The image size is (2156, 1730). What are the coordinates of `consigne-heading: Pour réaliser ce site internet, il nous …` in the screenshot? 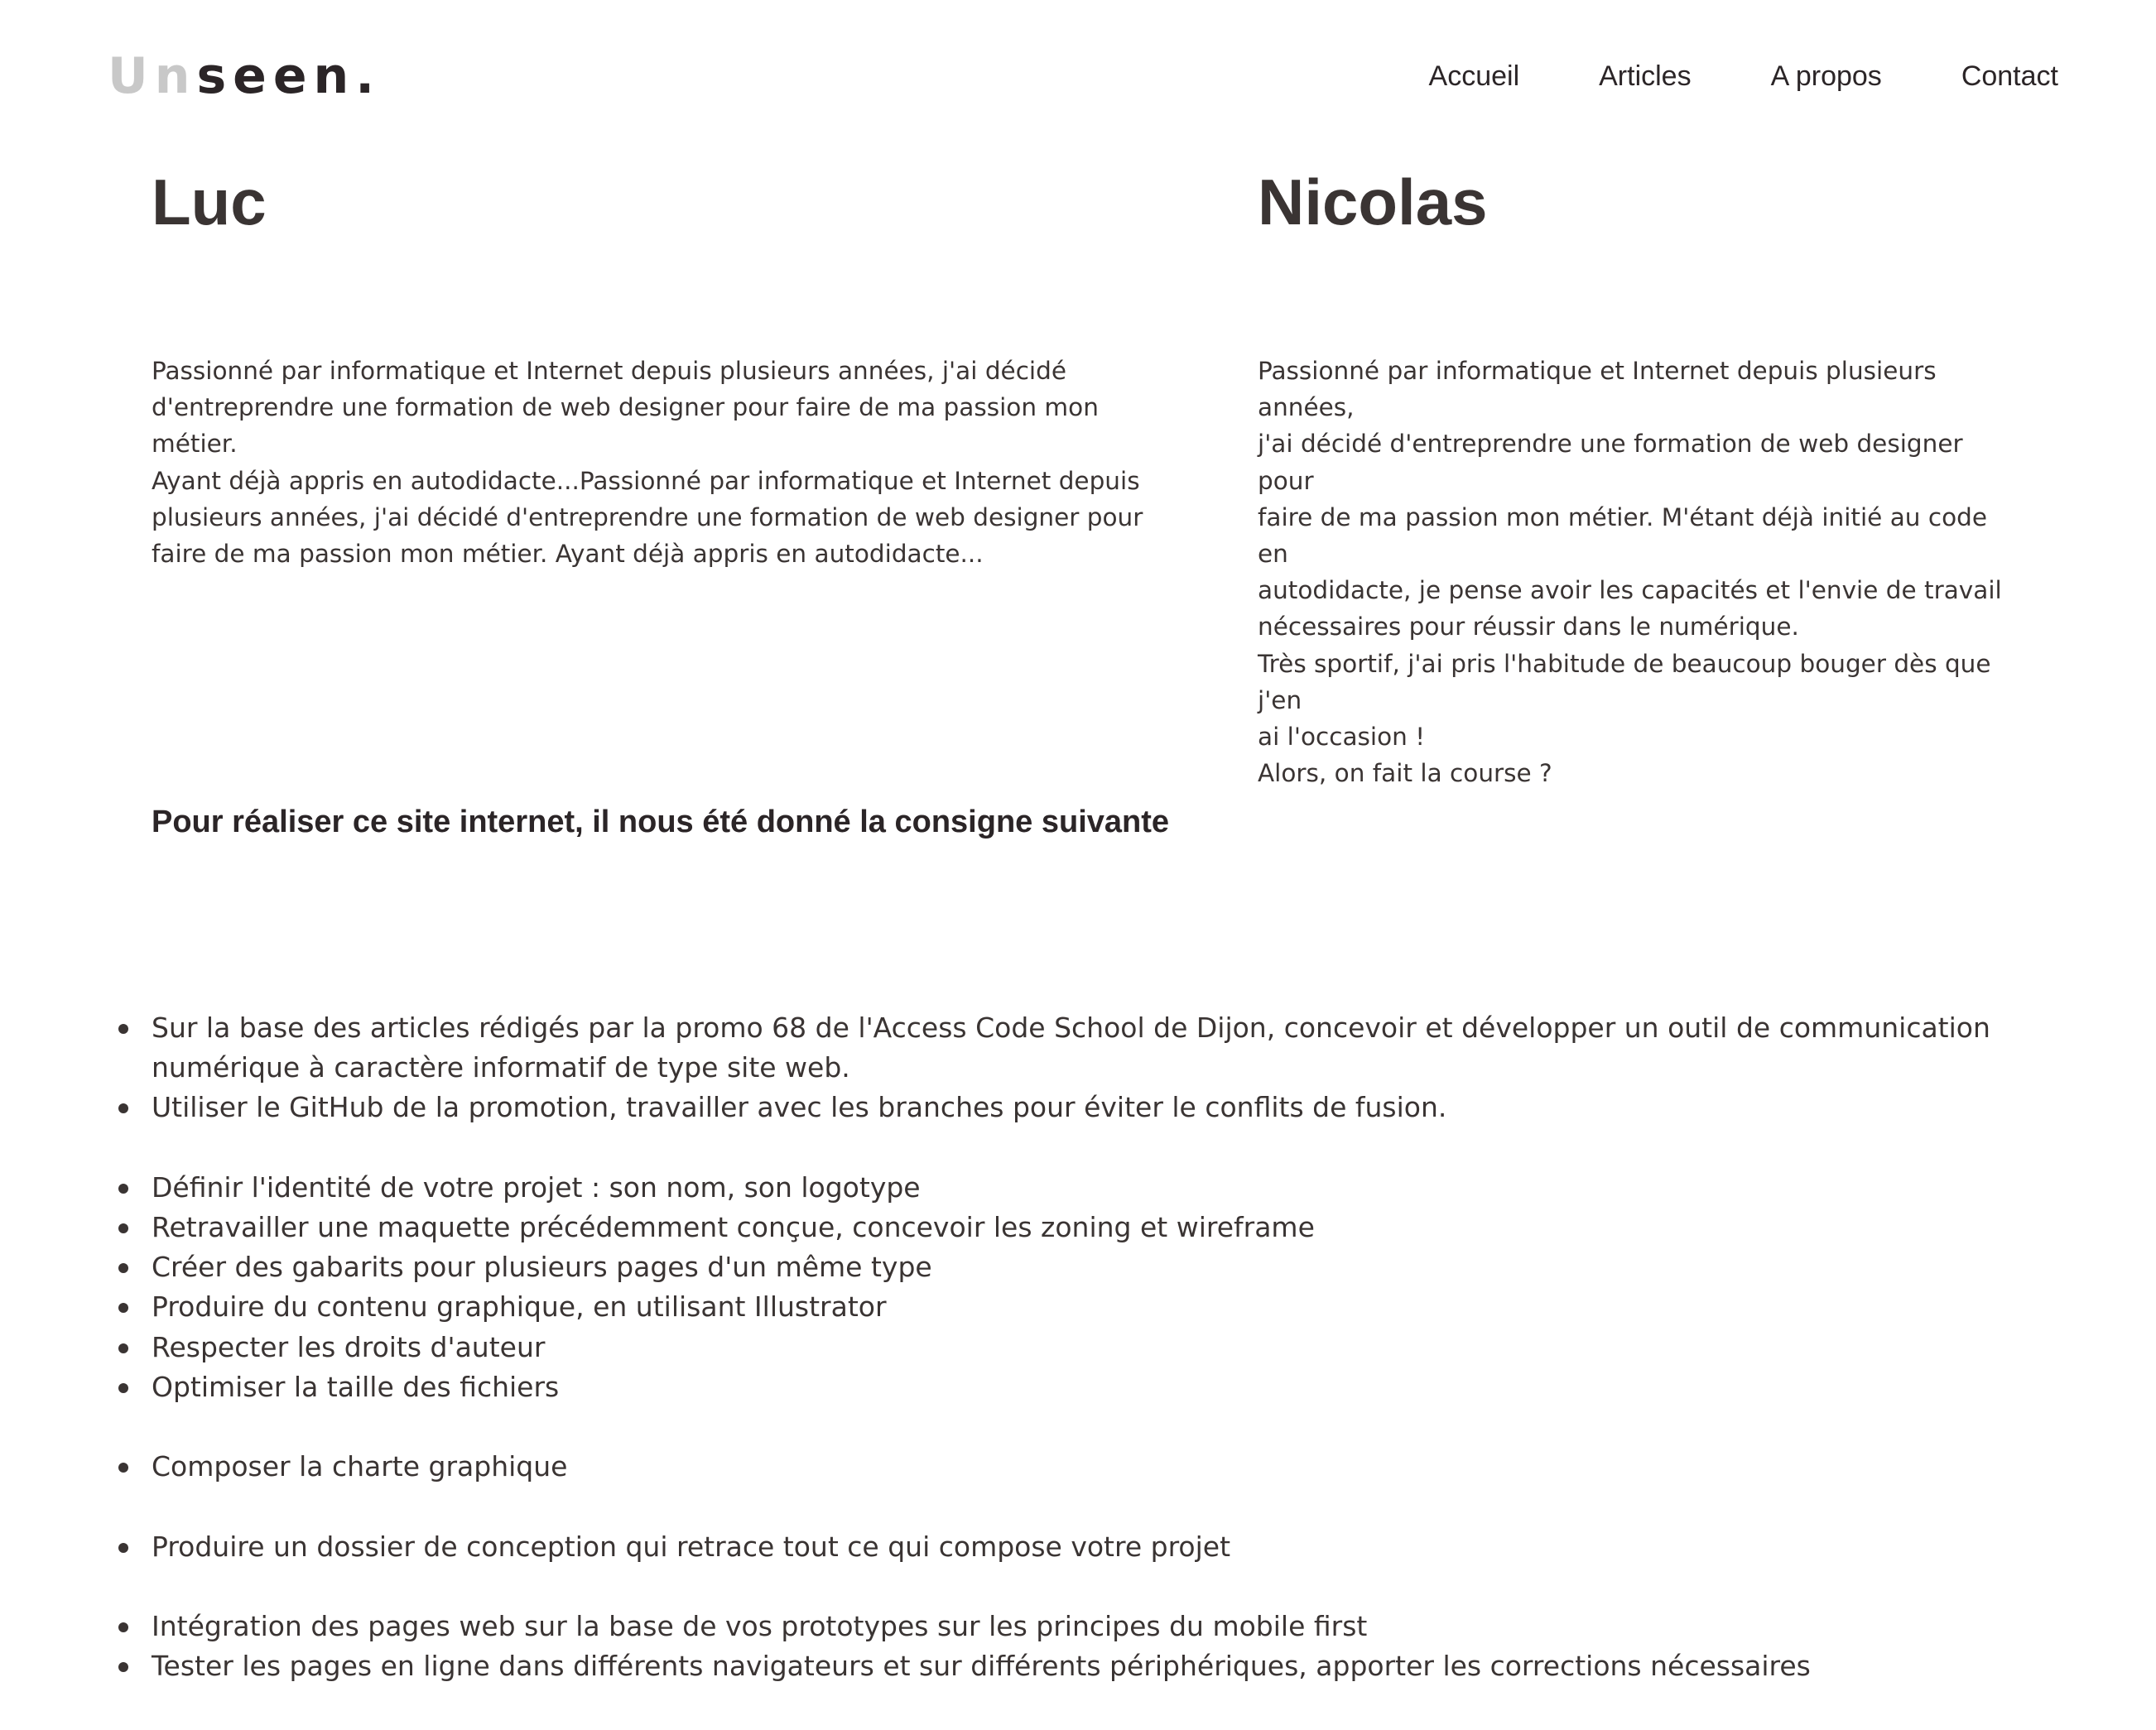 It's located at (661, 822).